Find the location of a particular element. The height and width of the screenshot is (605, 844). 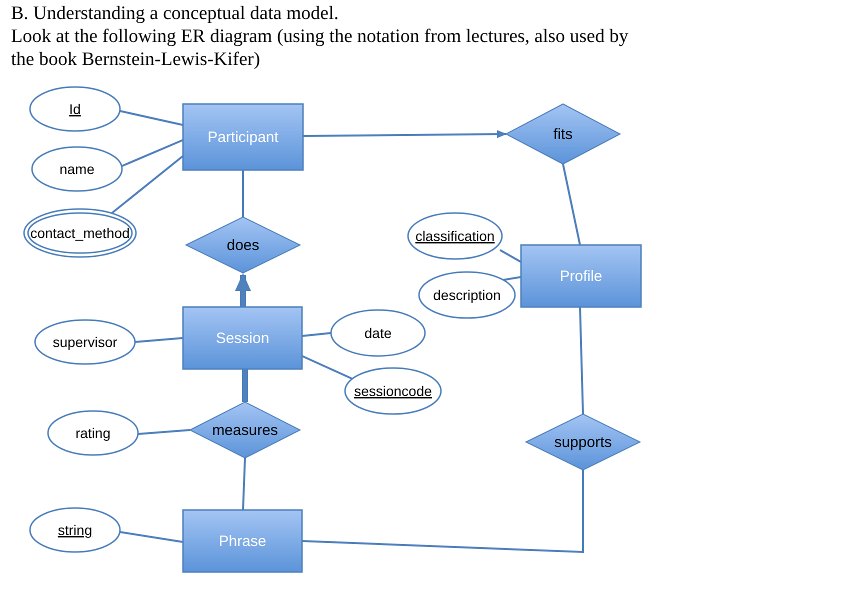

instruction-text: Look at the following ER diagram (using the notation from lectures, also used by is located at coordinates (319, 36).